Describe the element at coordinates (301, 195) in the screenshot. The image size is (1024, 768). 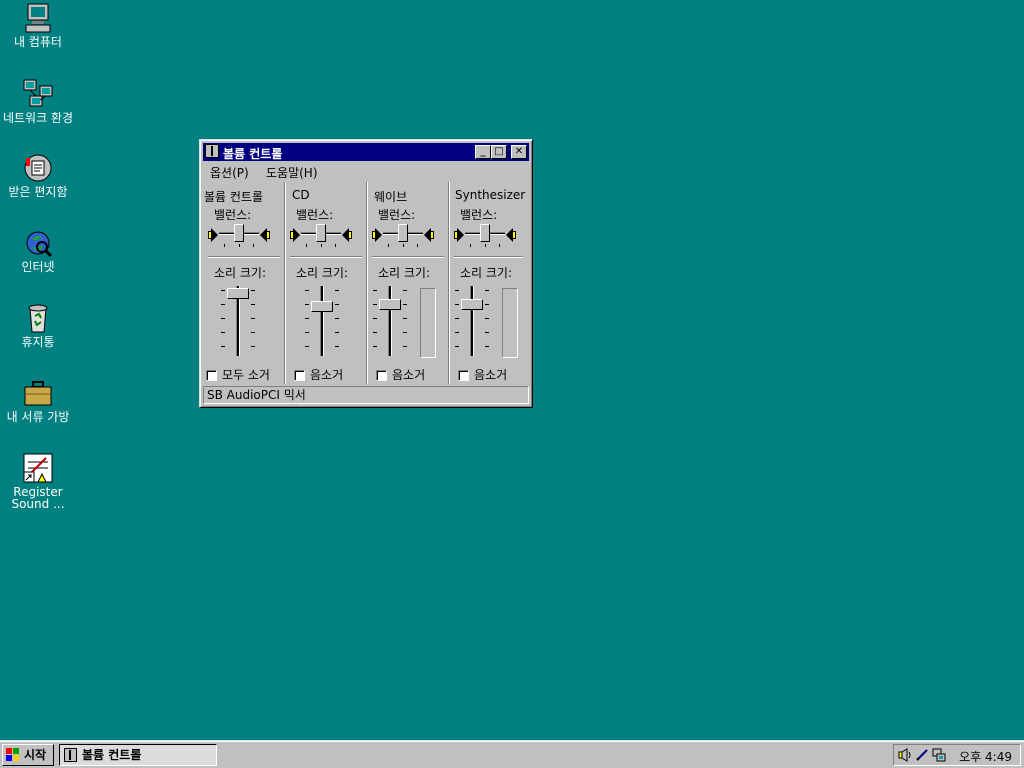
I see `column-name: CD` at that location.